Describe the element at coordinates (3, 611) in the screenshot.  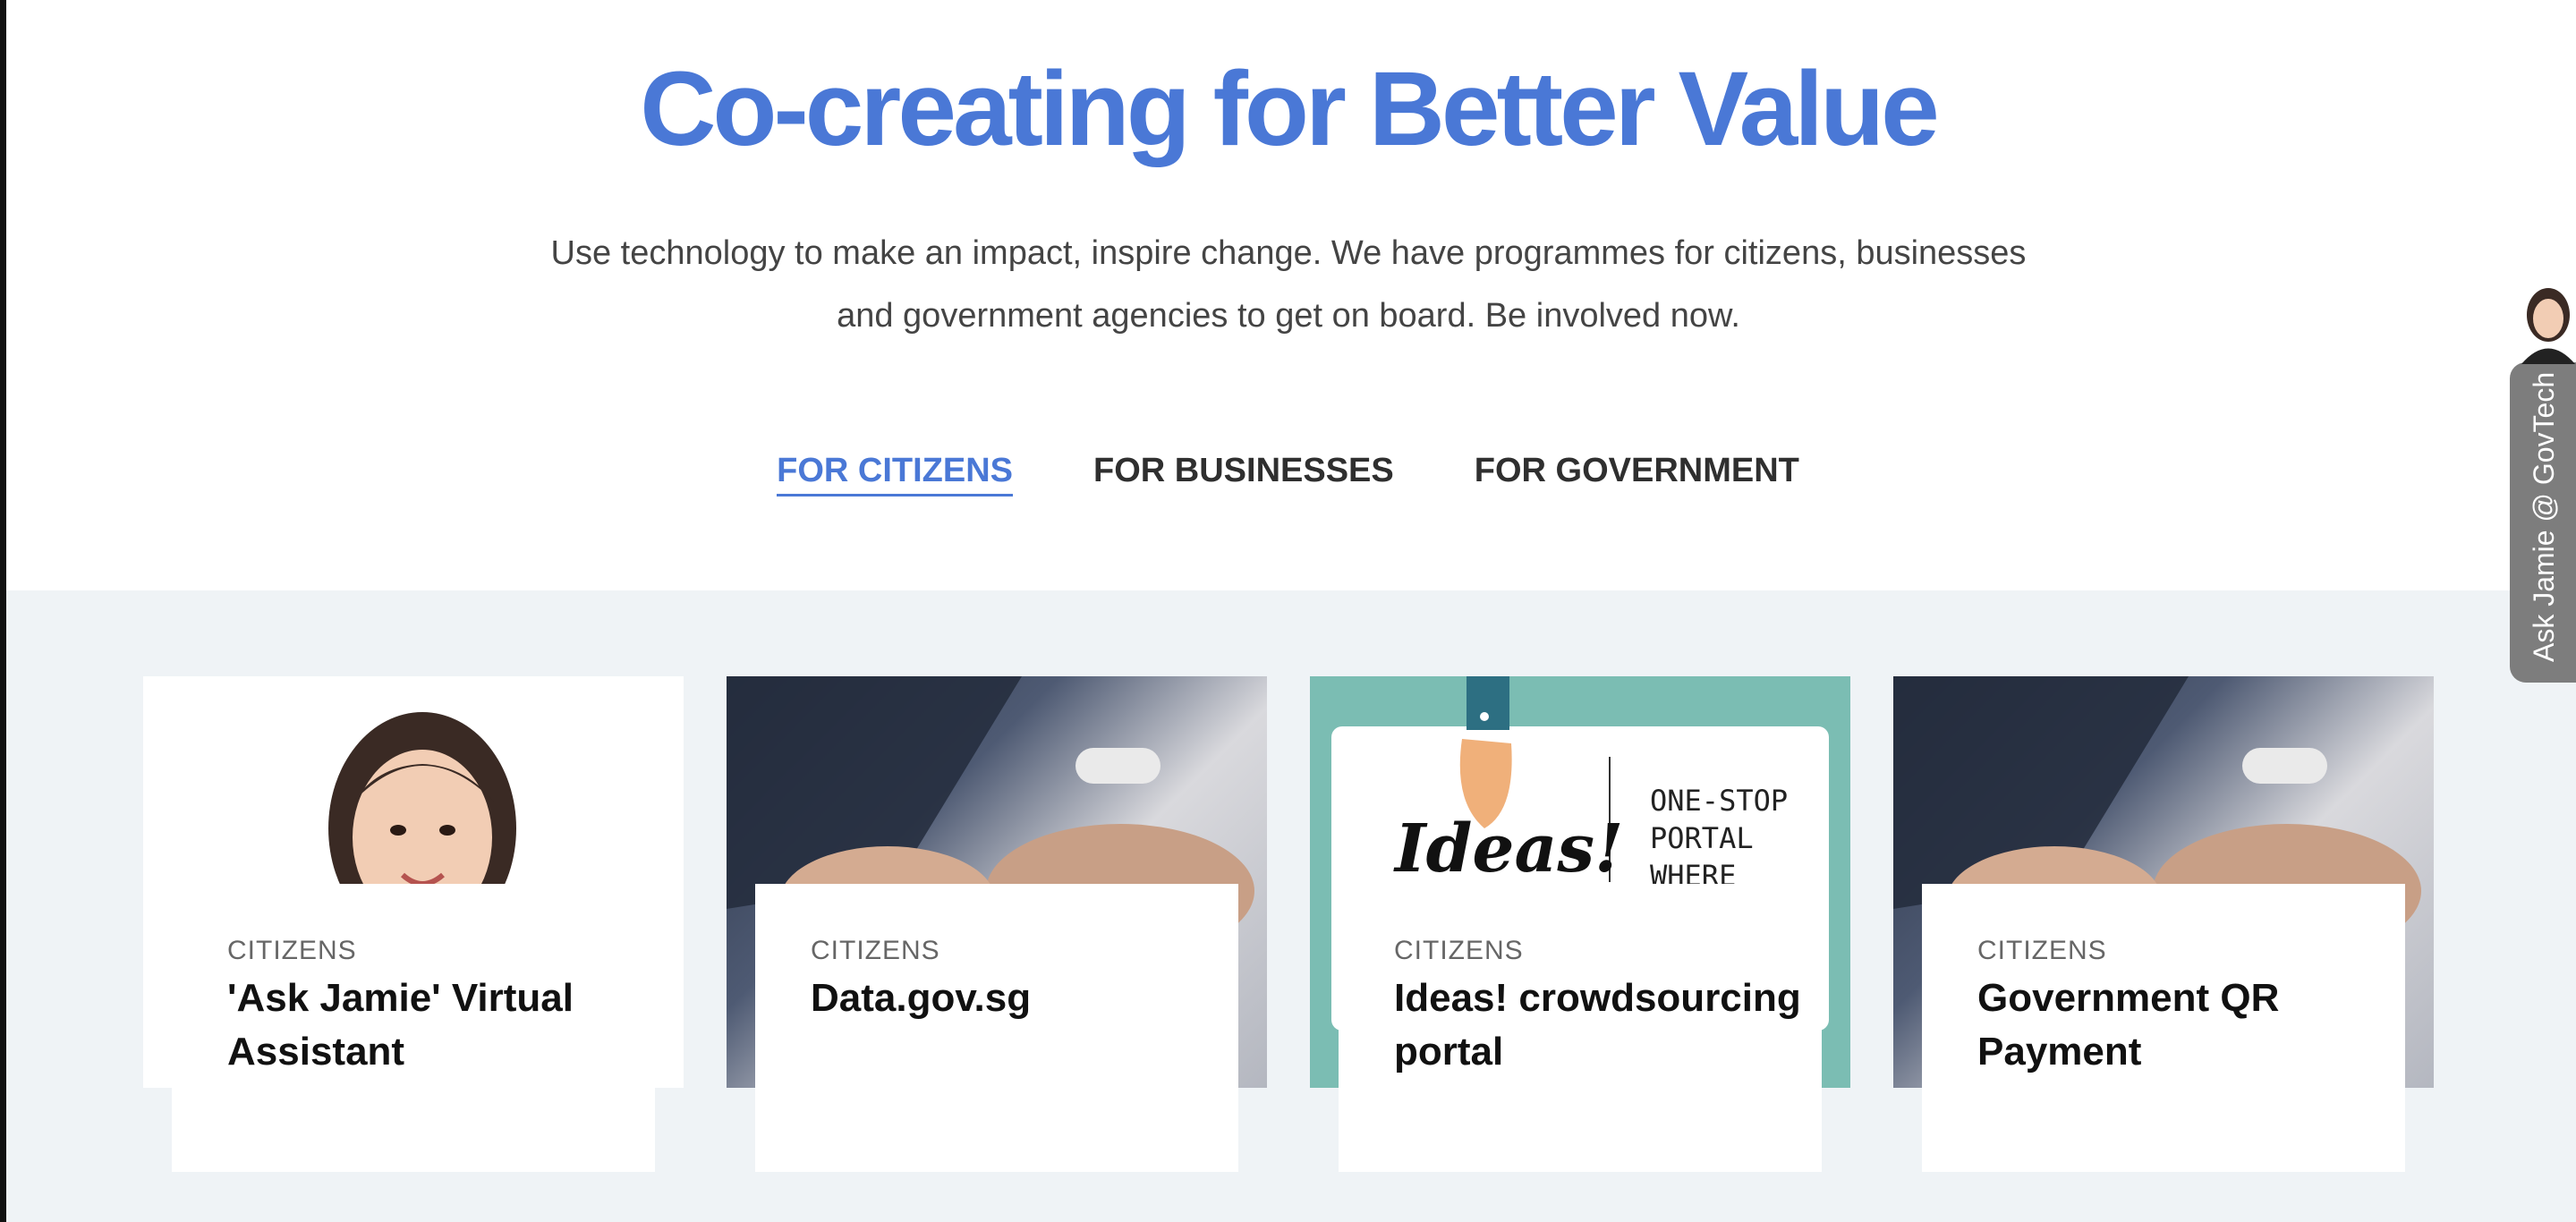
I see `window-edge` at that location.